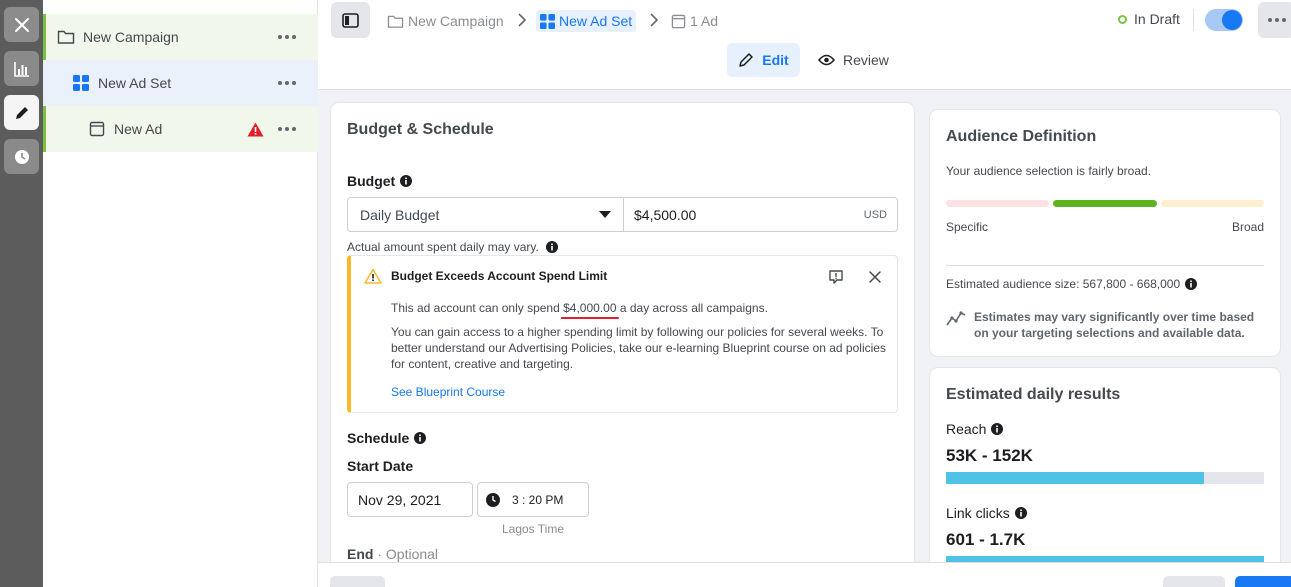  I want to click on reach-bar-fill, so click(1075, 478).